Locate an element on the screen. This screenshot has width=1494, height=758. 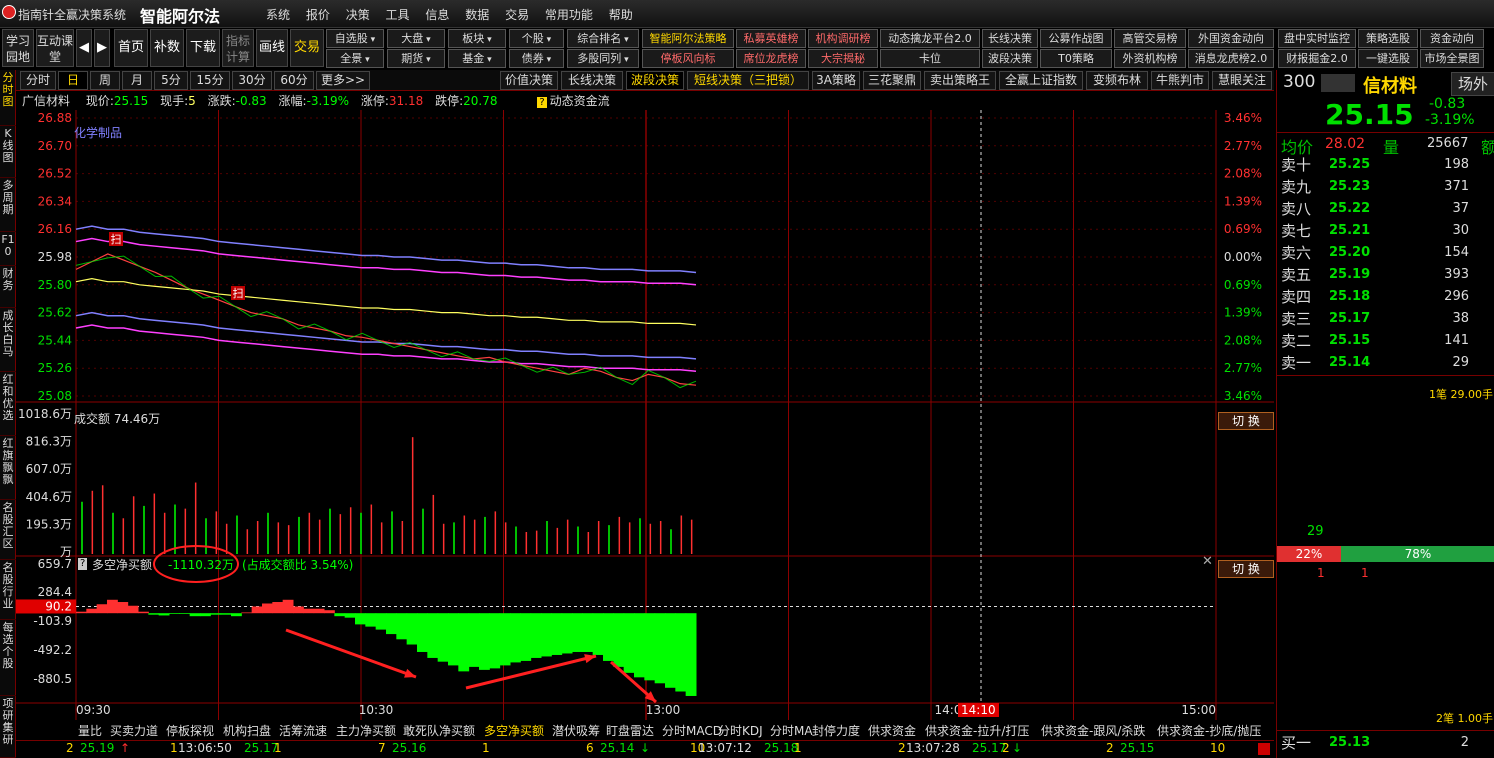
feature-swing: 波段决策 is located at coordinates (1010, 58).